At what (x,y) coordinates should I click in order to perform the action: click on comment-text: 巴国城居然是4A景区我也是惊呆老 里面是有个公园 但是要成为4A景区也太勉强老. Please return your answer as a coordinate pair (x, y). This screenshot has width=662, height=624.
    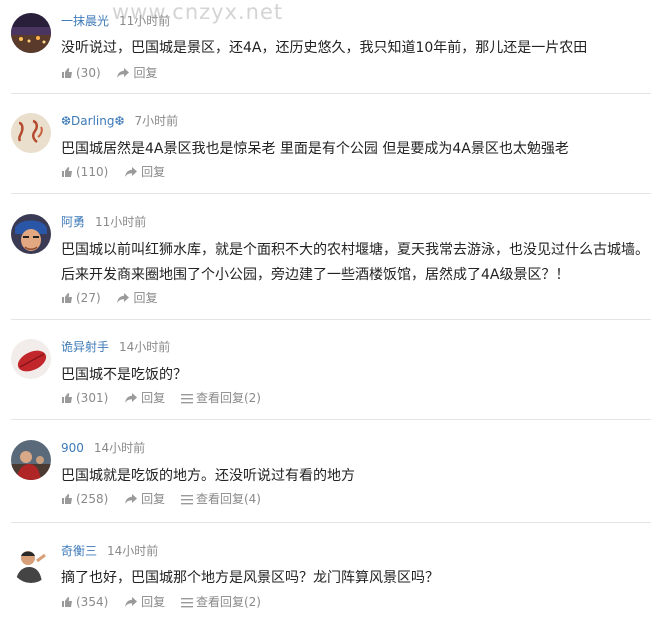
    Looking at the image, I should click on (315, 149).